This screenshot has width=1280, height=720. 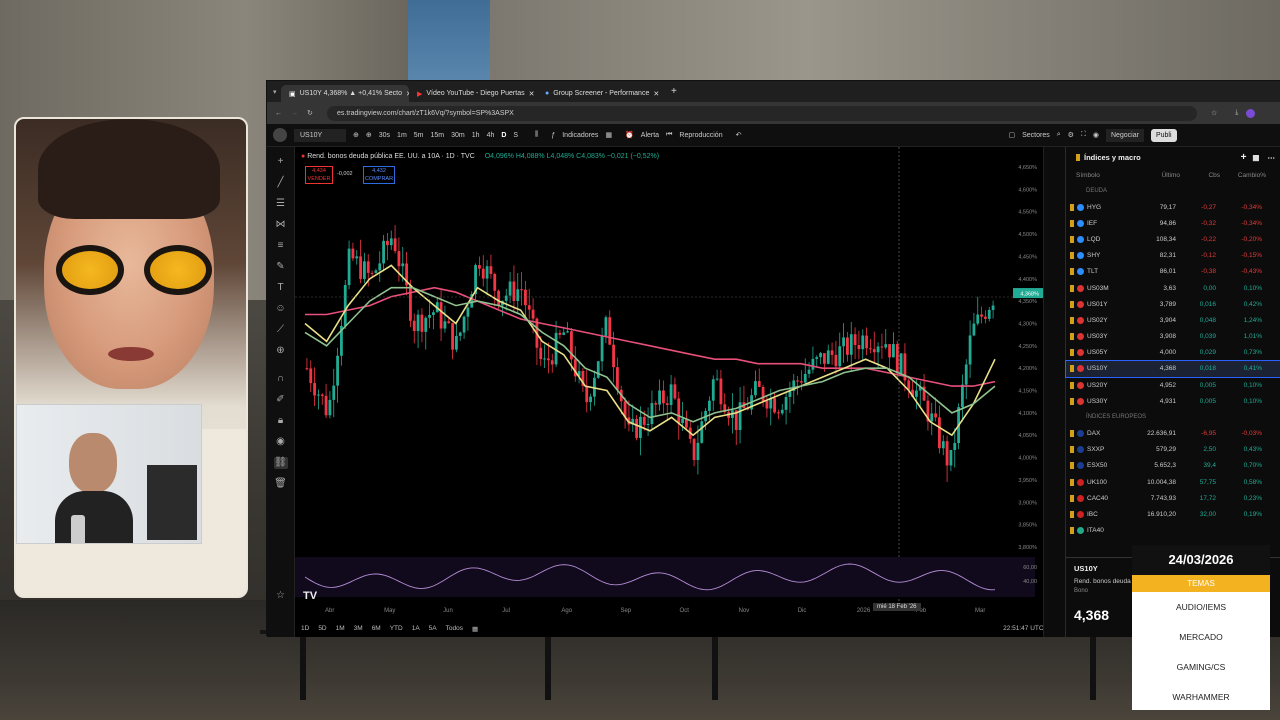 I want to click on eye-icon: ◉, so click(x=281, y=442).